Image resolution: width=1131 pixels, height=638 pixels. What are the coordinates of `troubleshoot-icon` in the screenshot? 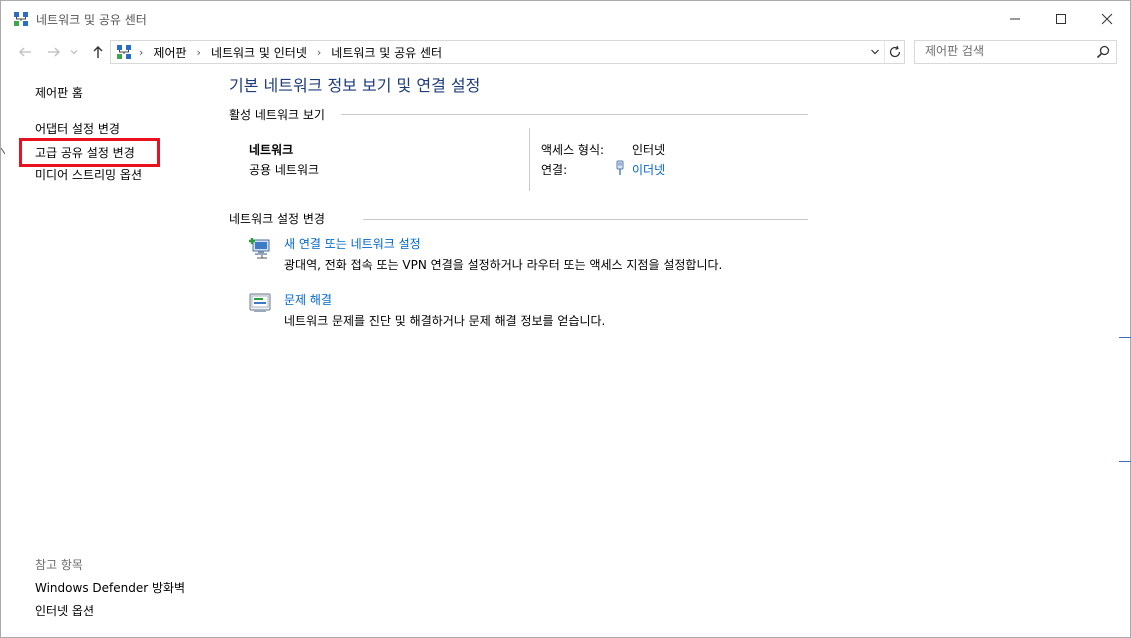 It's located at (260, 303).